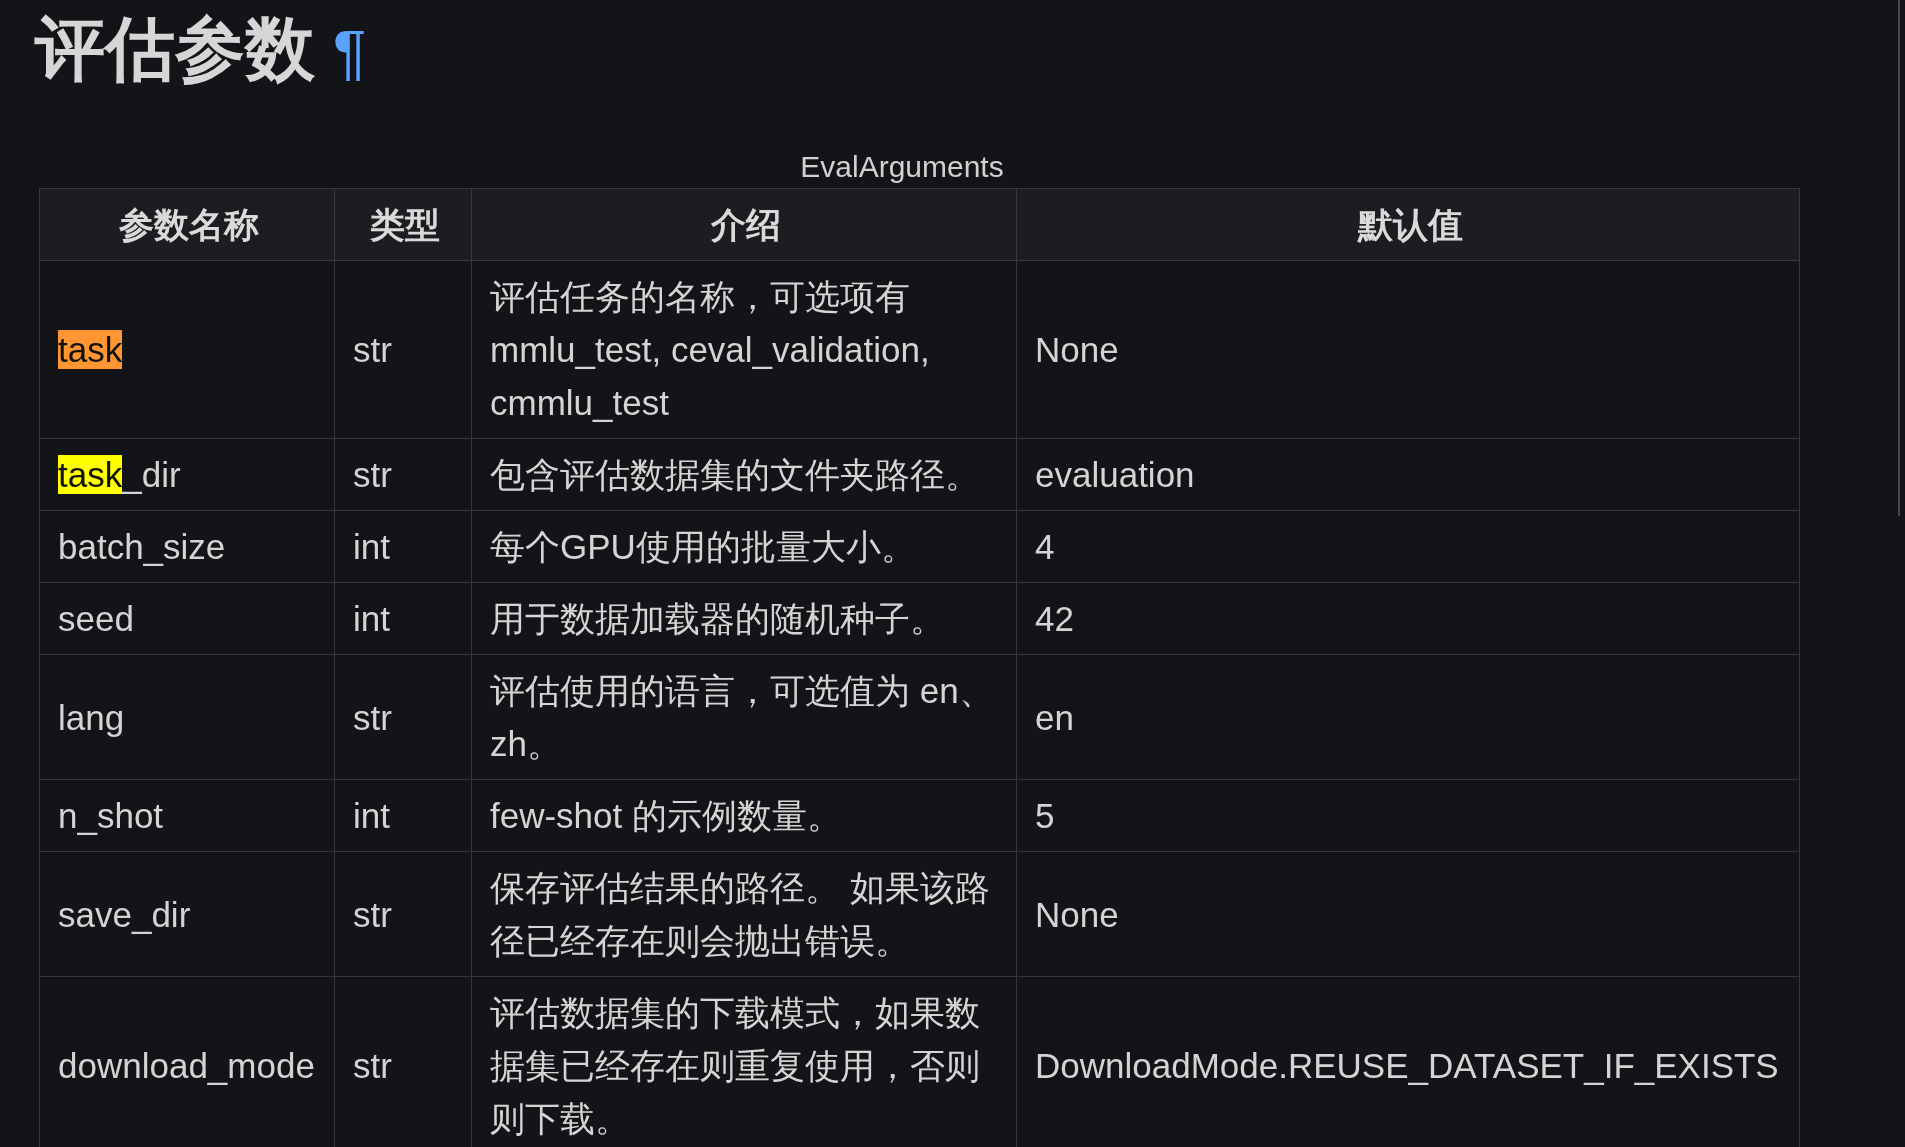 The height and width of the screenshot is (1147, 1905). Describe the element at coordinates (735, 1065) in the screenshot. I see `parameter-description: 评估数据集的下载模式，如果数据集已经存在则重复使用，否则则下载。` at that location.